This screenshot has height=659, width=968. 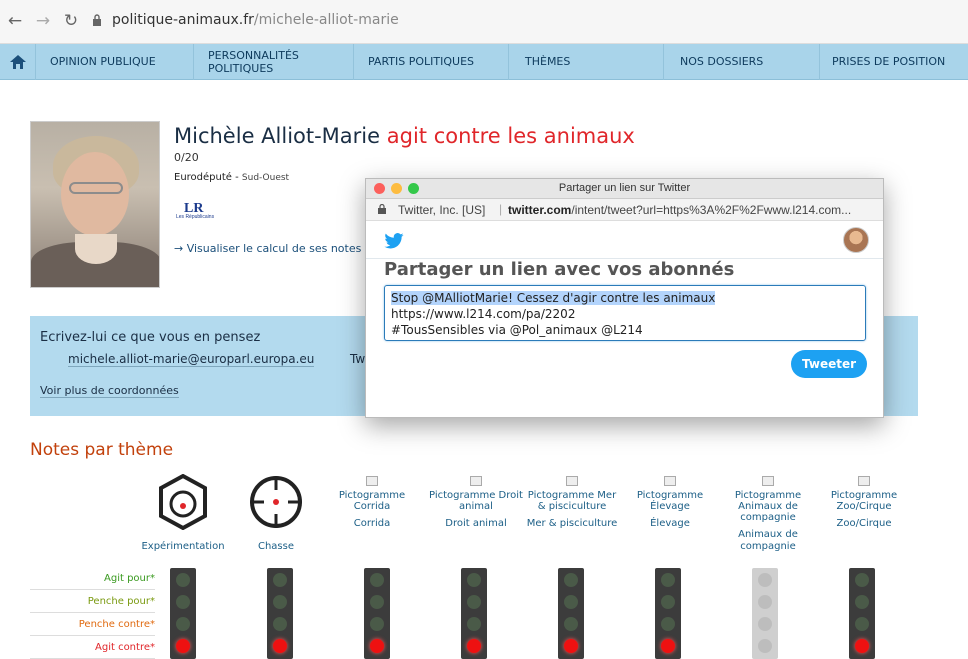 I want to click on home-icon, so click(x=17, y=61).